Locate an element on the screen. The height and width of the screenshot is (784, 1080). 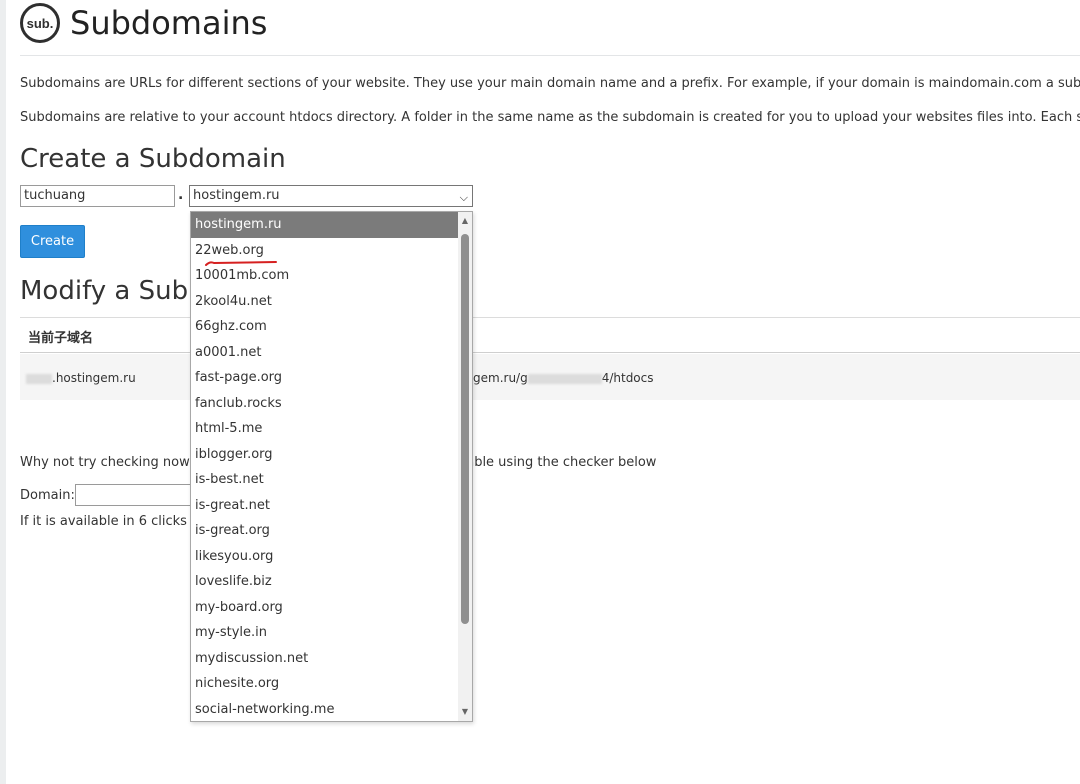
subdomain-path-suffix: 4/htdocs is located at coordinates (627, 378).